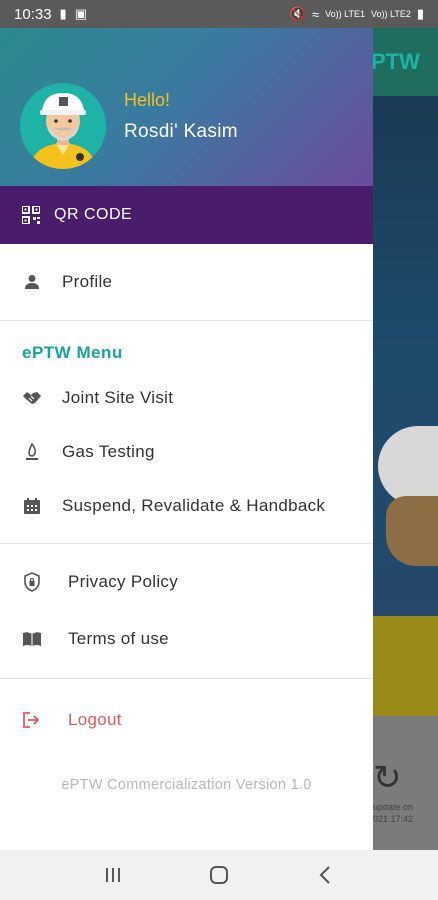 This screenshot has width=438, height=900. I want to click on person-icon, so click(32, 282).